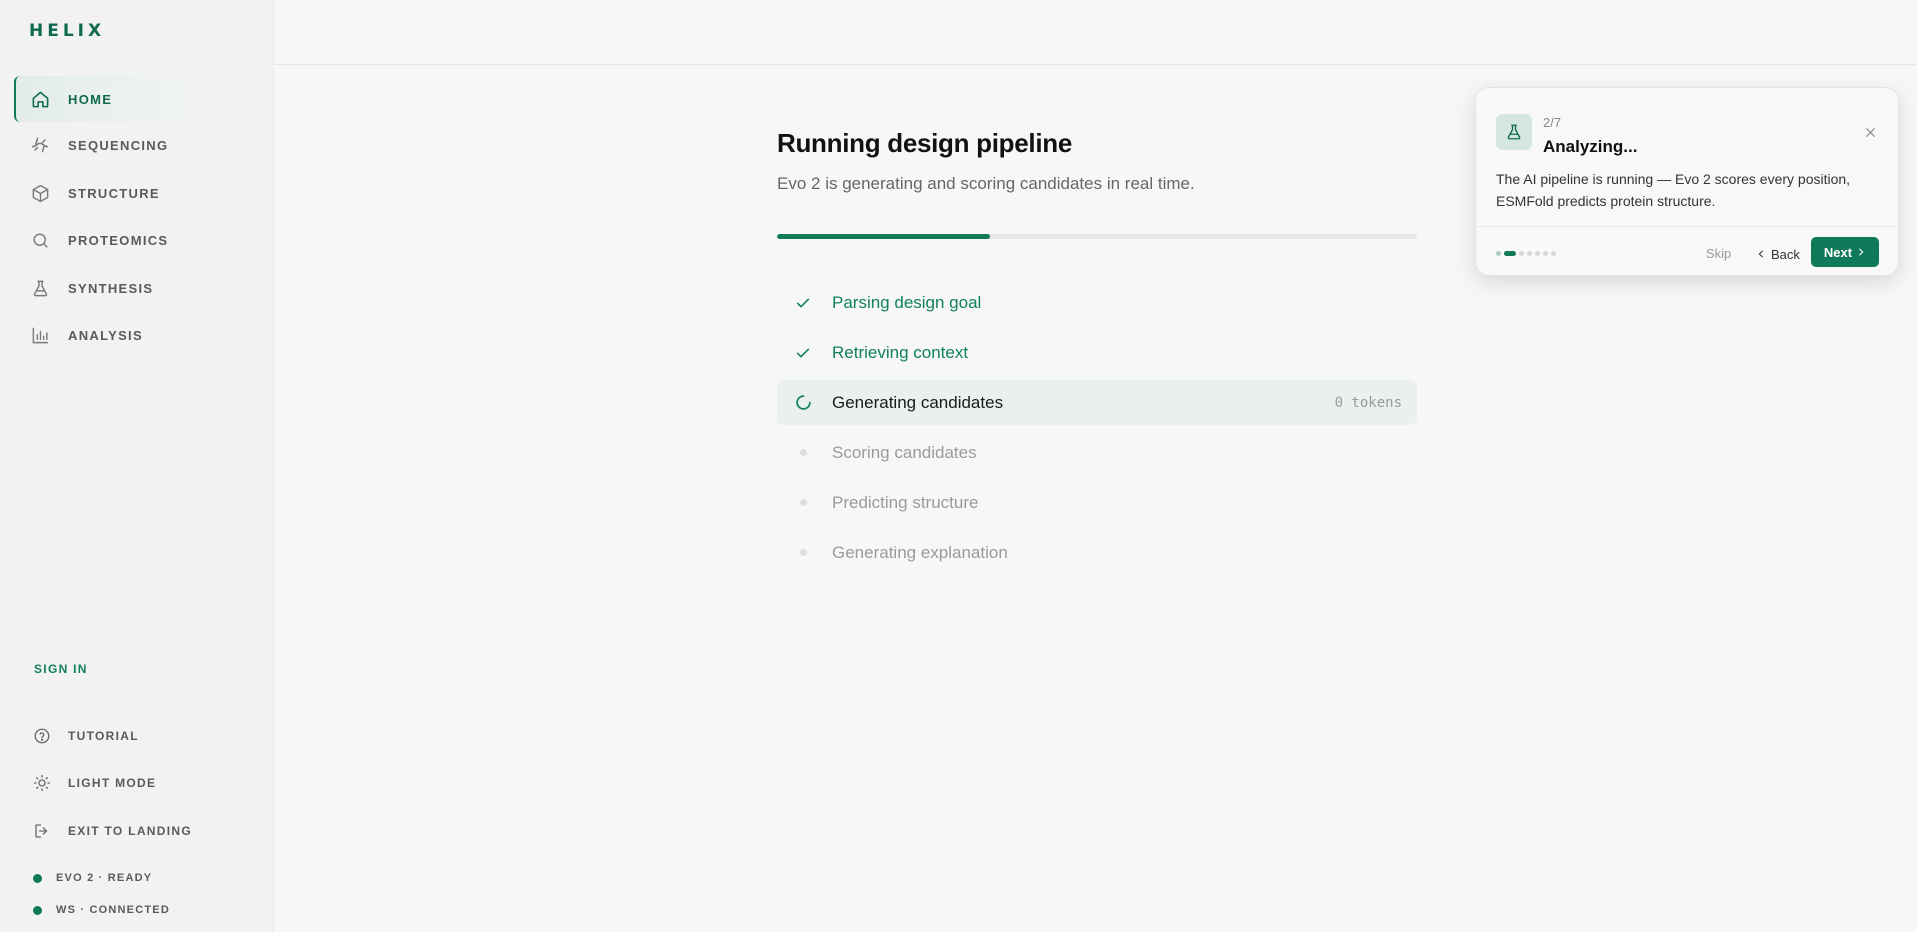 The image size is (1917, 932). Describe the element at coordinates (918, 402) in the screenshot. I see `step-label: Generating candidates` at that location.